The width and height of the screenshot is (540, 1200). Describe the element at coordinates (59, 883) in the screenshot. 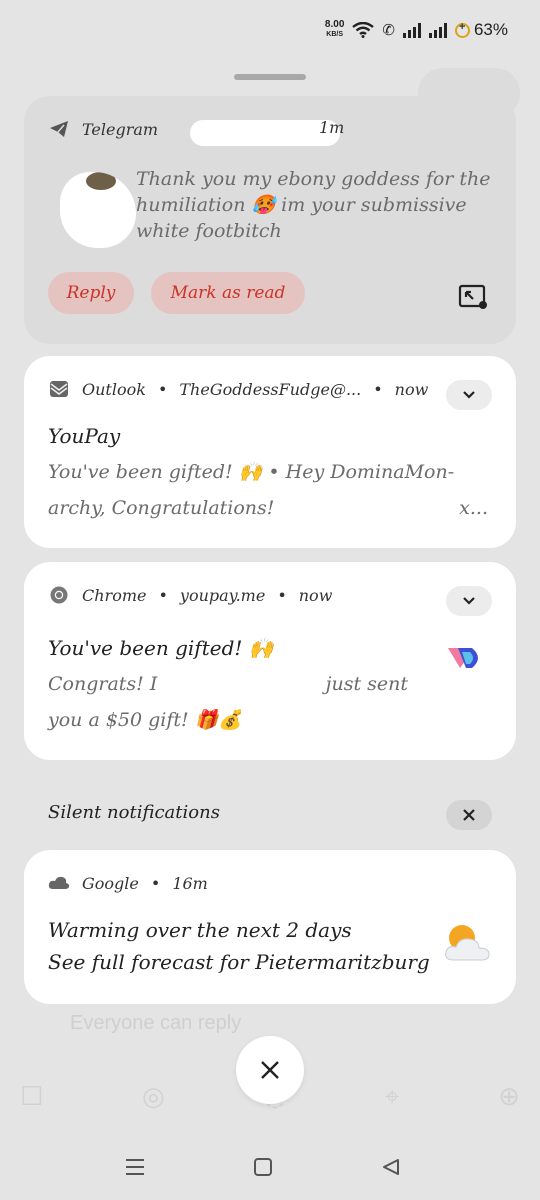

I see `cloud-icon` at that location.